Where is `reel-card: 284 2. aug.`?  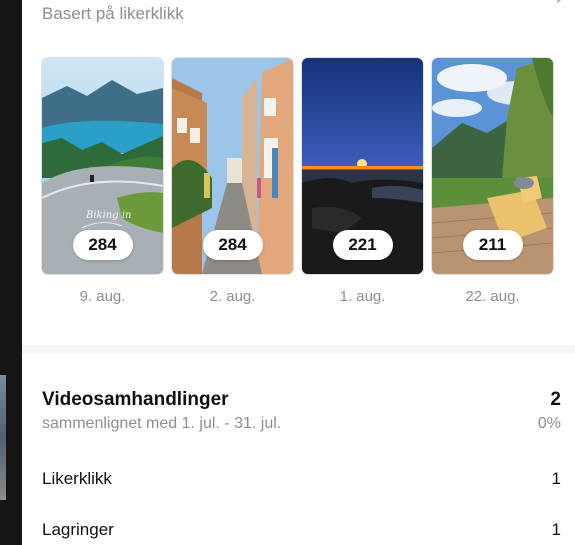 reel-card: 284 2. aug. is located at coordinates (232, 181).